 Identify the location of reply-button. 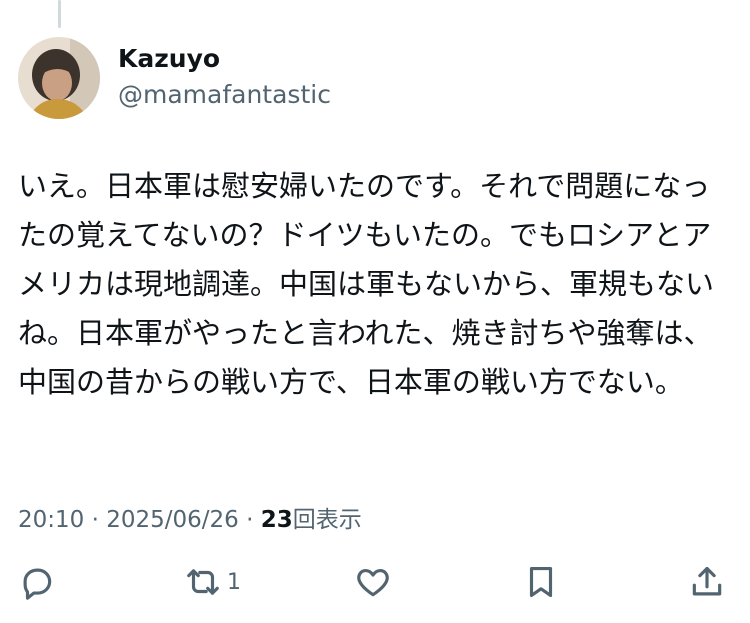
(37, 582).